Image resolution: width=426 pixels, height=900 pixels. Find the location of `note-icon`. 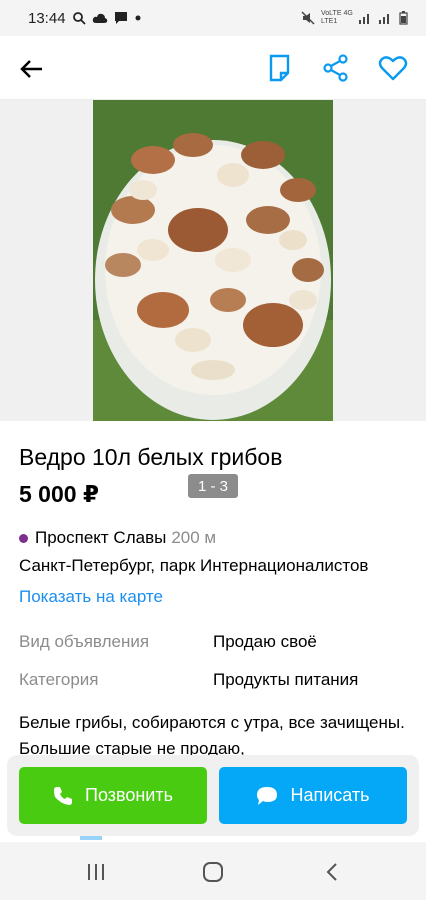

note-icon is located at coordinates (279, 68).